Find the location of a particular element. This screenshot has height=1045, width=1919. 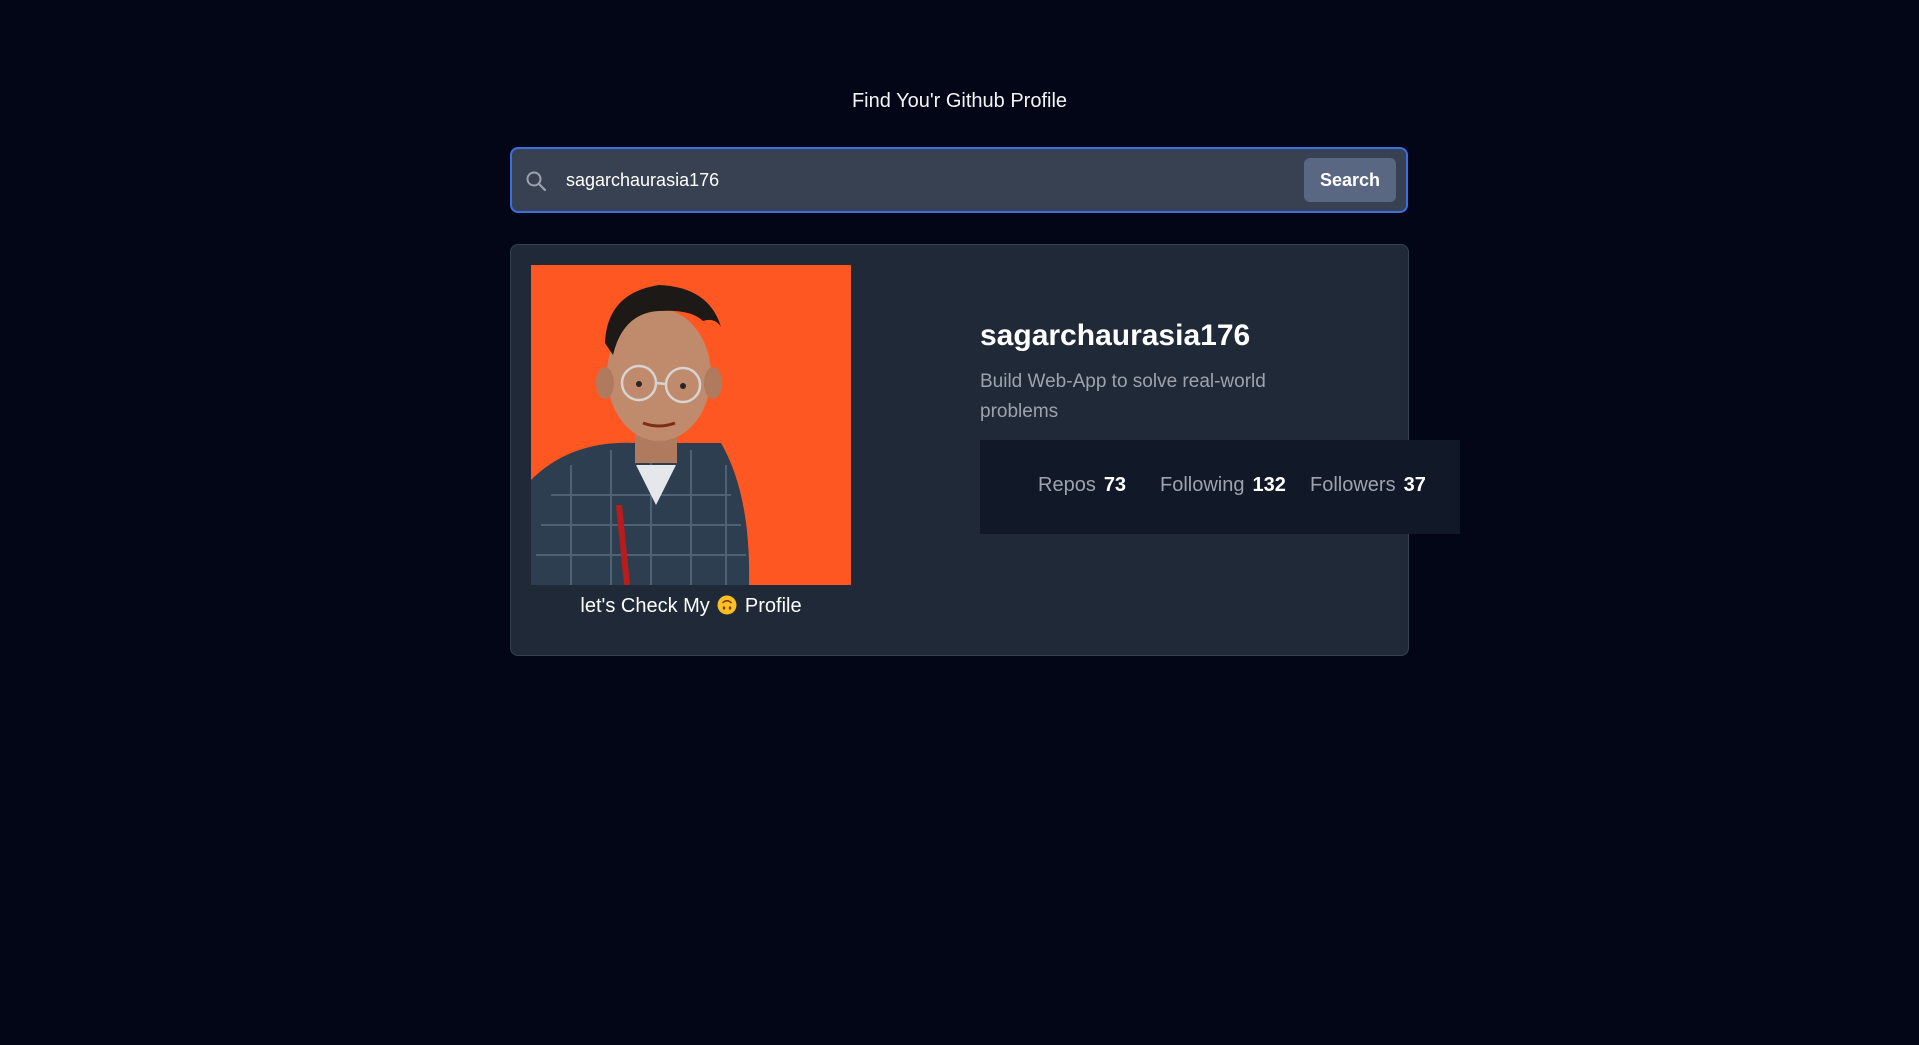

profile-link-suffix: Profile is located at coordinates (773, 606).